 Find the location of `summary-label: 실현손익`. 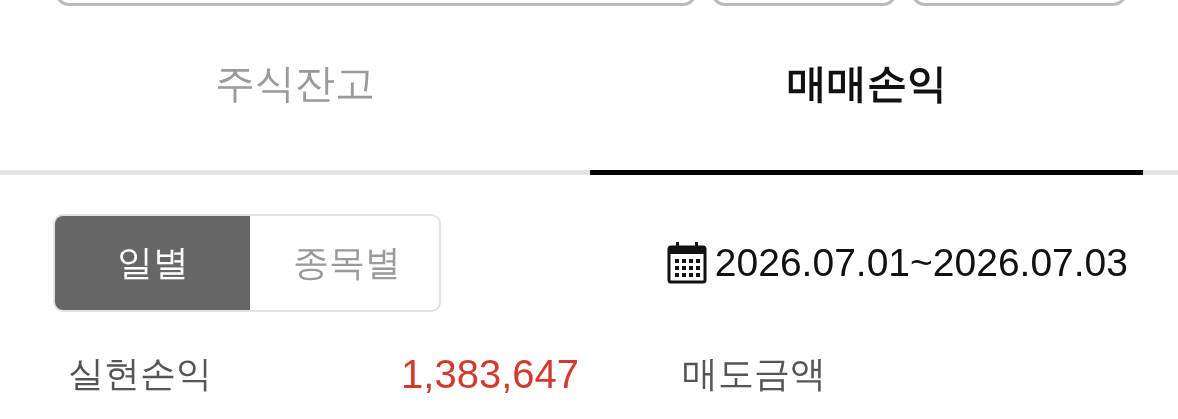

summary-label: 실현손익 is located at coordinates (140, 374).